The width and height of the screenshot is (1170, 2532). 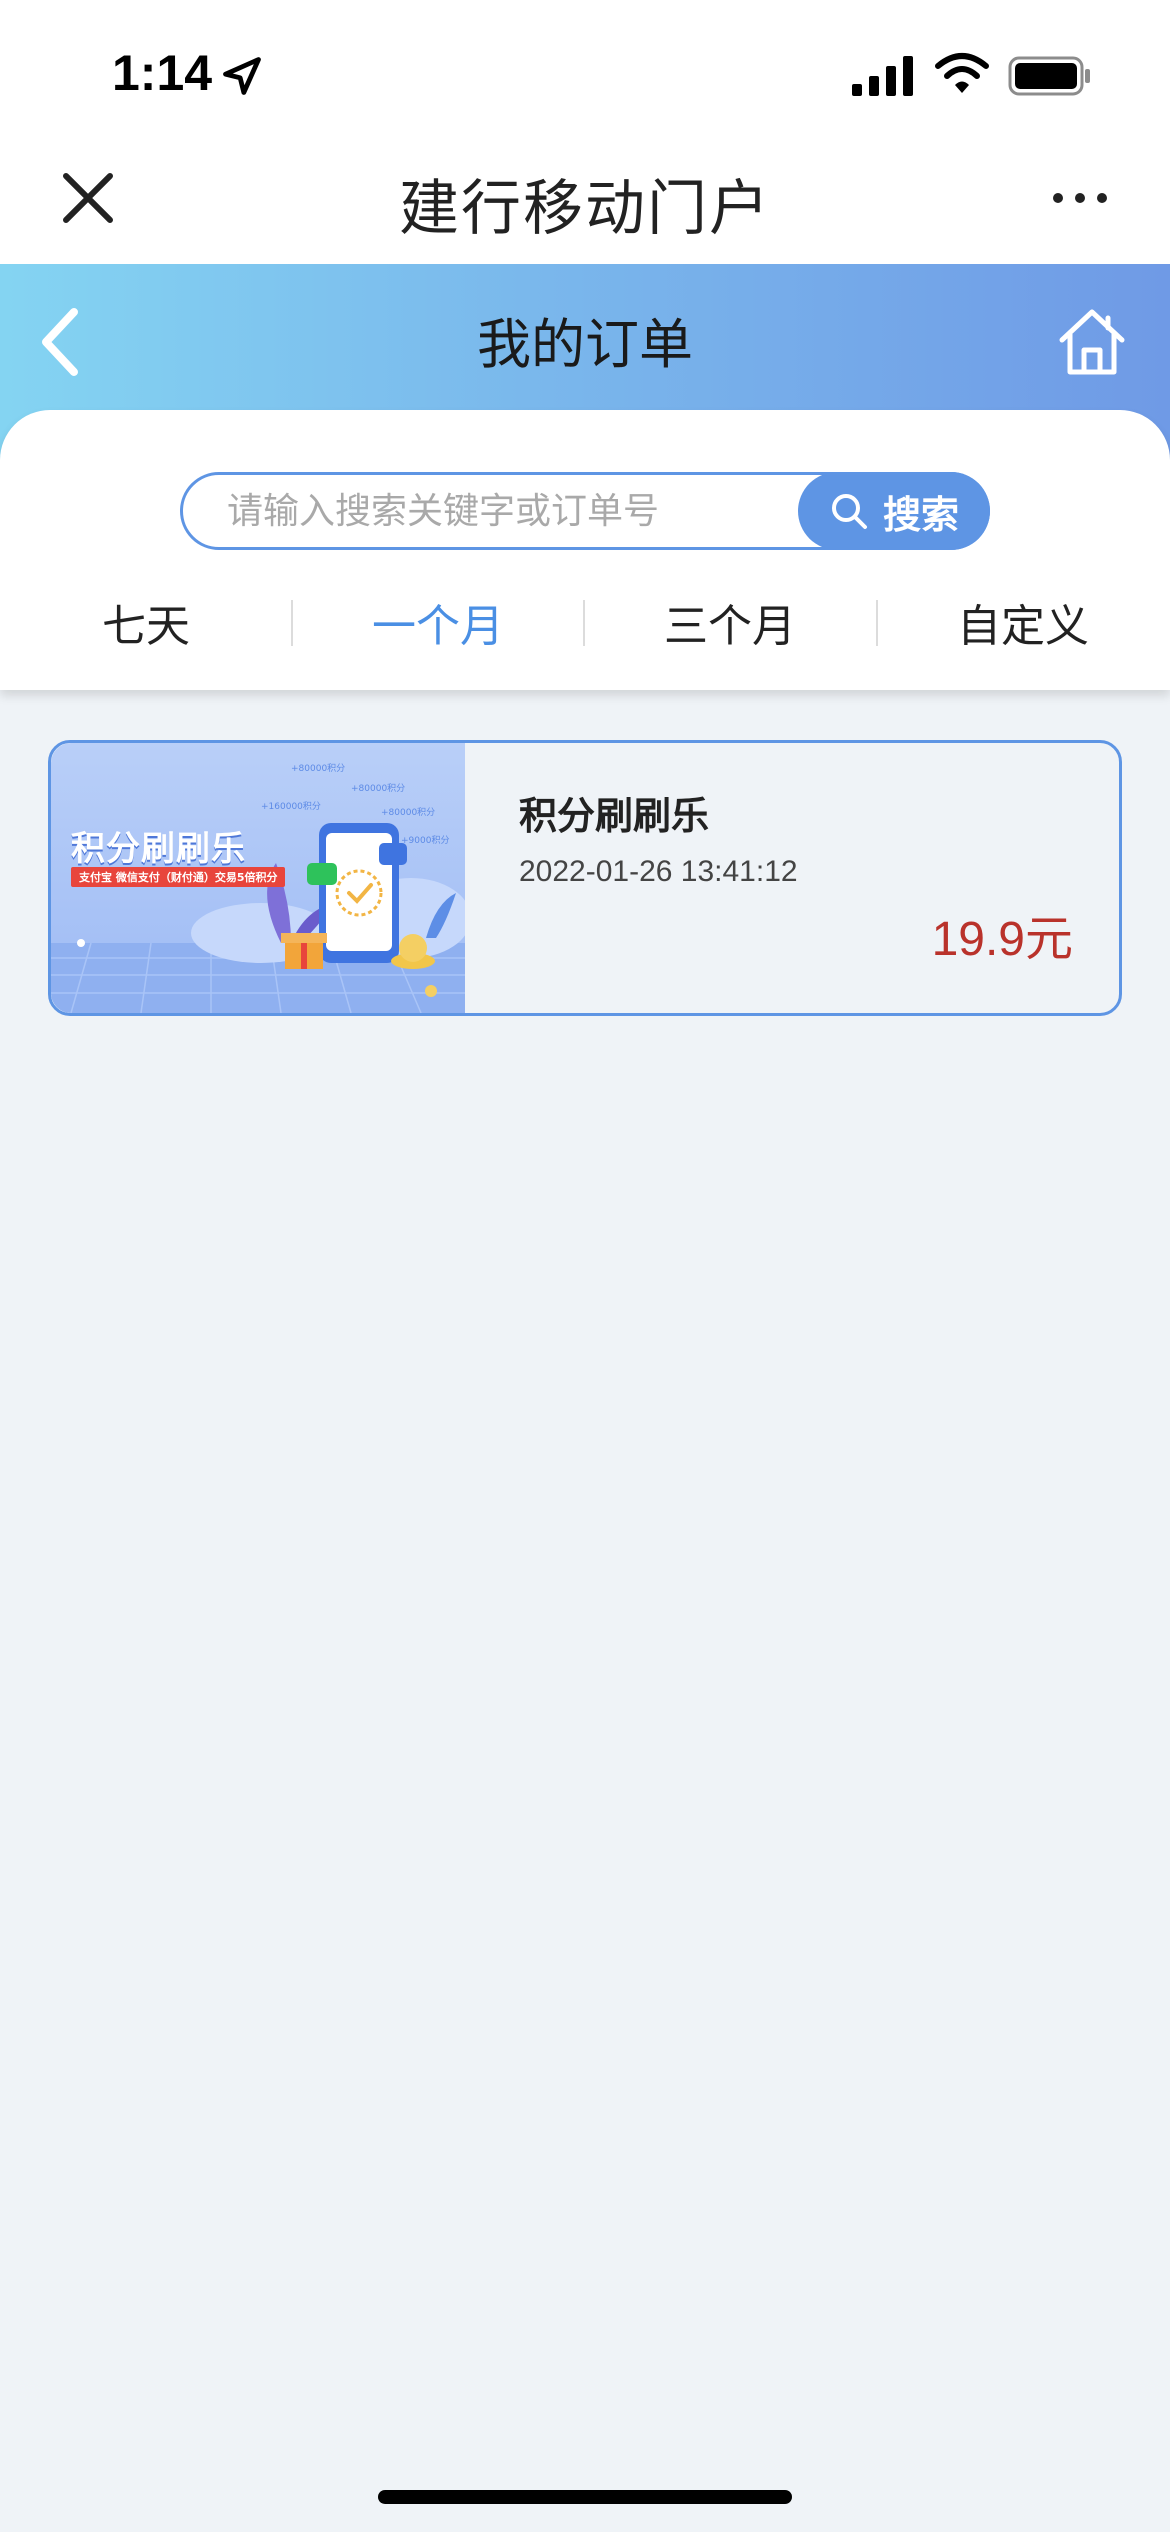 What do you see at coordinates (882, 76) in the screenshot?
I see `cellular-signal-icon` at bounding box center [882, 76].